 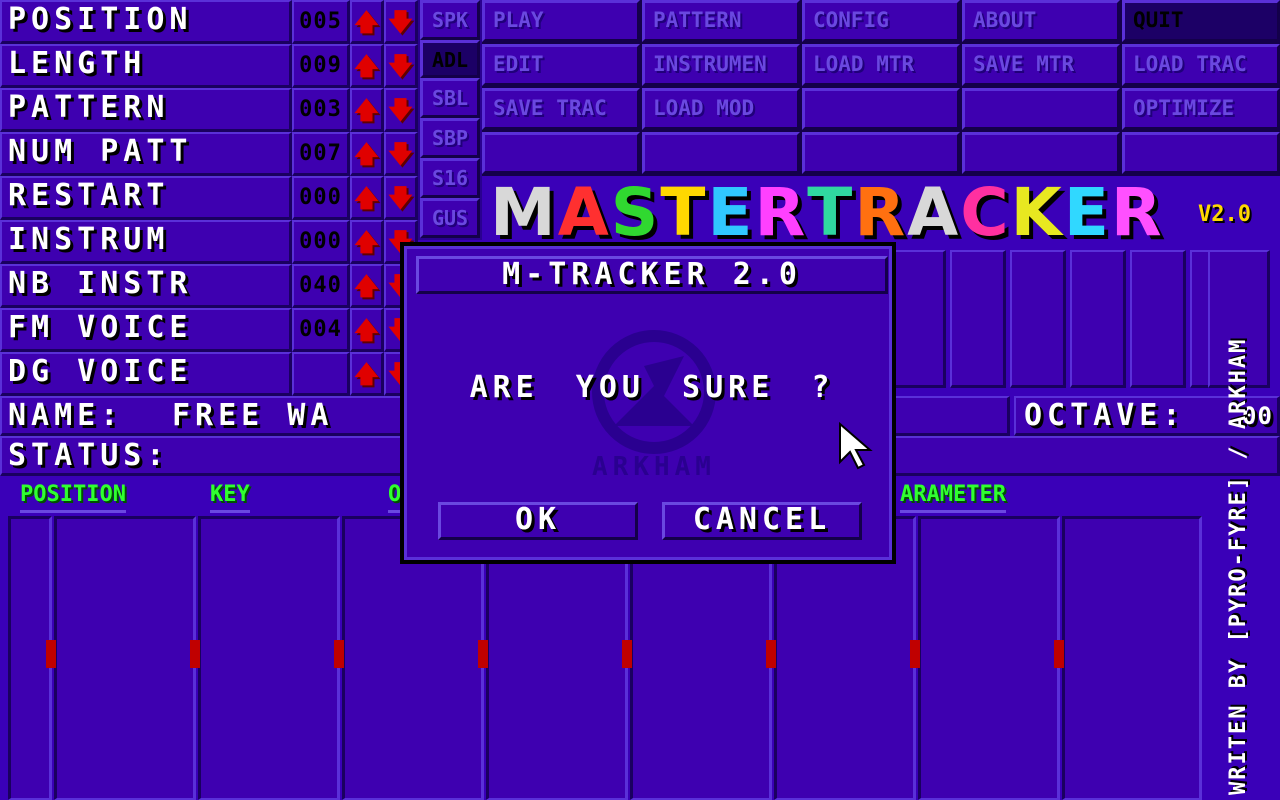 What do you see at coordinates (1238, 566) in the screenshot?
I see `credits-text: WRITEN BY [PYRO-FYRE] / ARKHAM` at bounding box center [1238, 566].